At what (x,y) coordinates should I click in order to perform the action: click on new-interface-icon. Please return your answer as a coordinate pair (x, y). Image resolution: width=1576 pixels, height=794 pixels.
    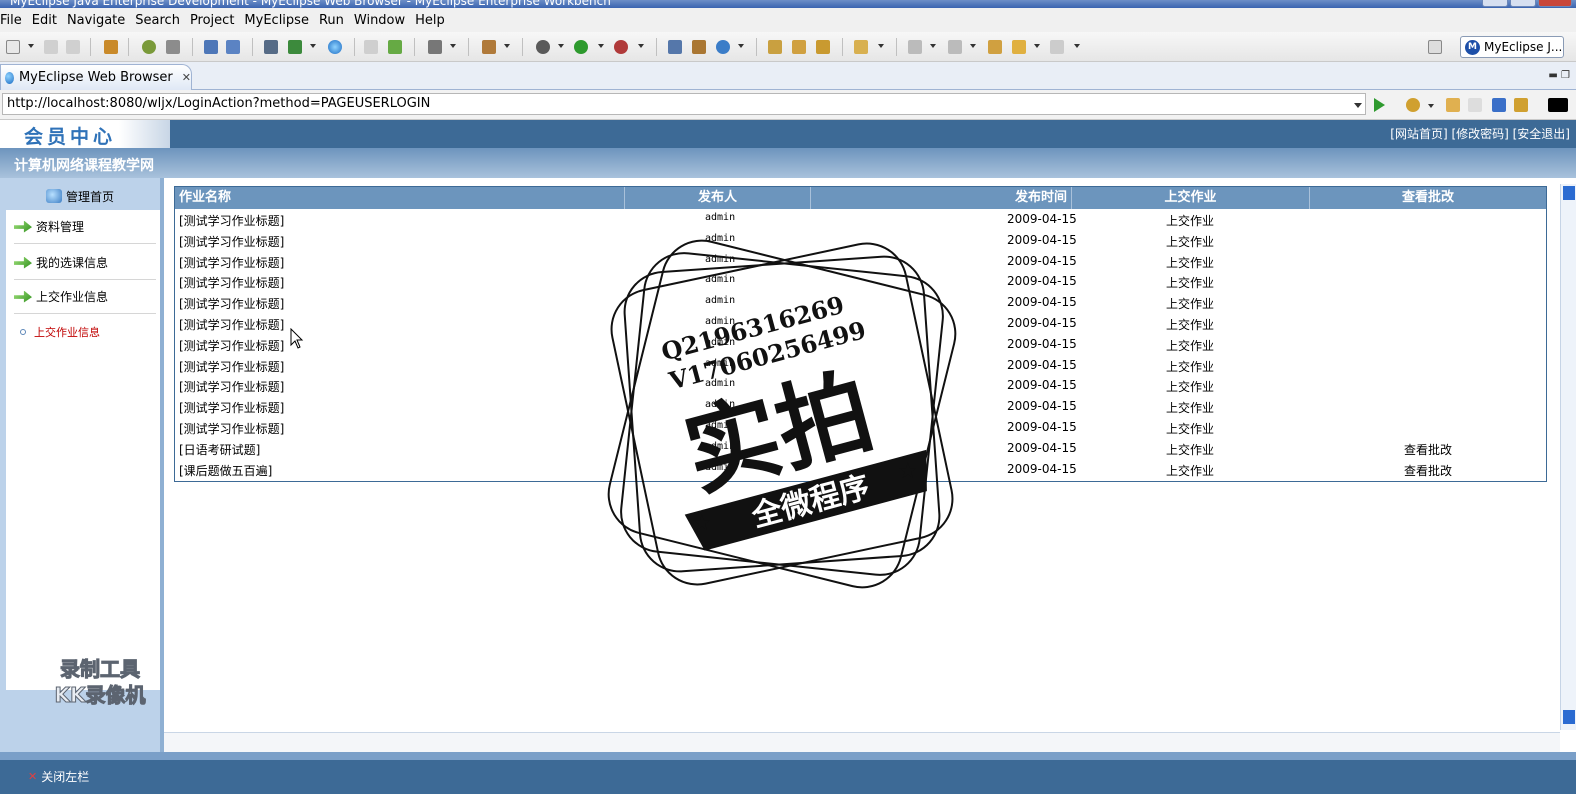
    Looking at the image, I should click on (723, 47).